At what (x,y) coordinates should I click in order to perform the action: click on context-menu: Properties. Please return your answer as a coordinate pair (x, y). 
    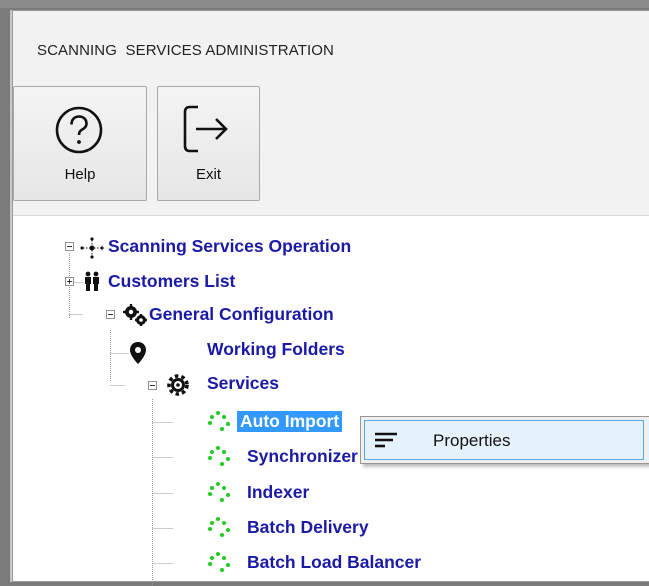
    Looking at the image, I should click on (504, 440).